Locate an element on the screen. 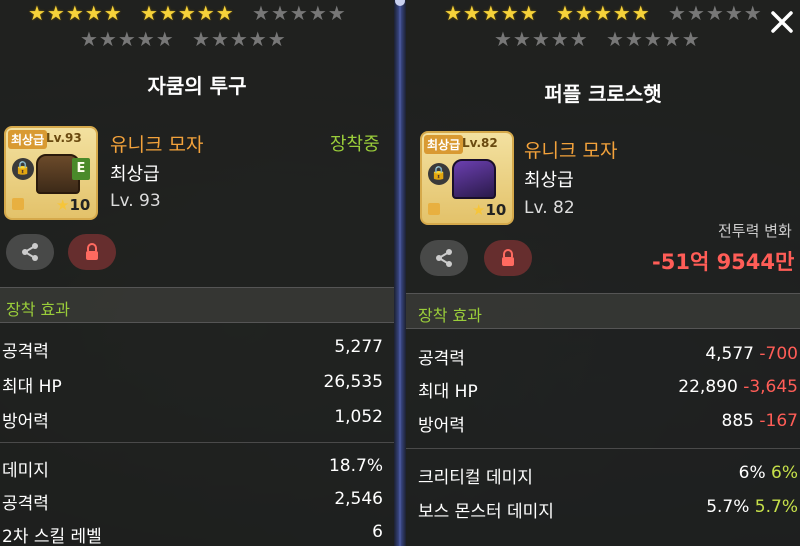 This screenshot has width=800, height=546. power-change-value: -51억 9544만 is located at coordinates (723, 262).